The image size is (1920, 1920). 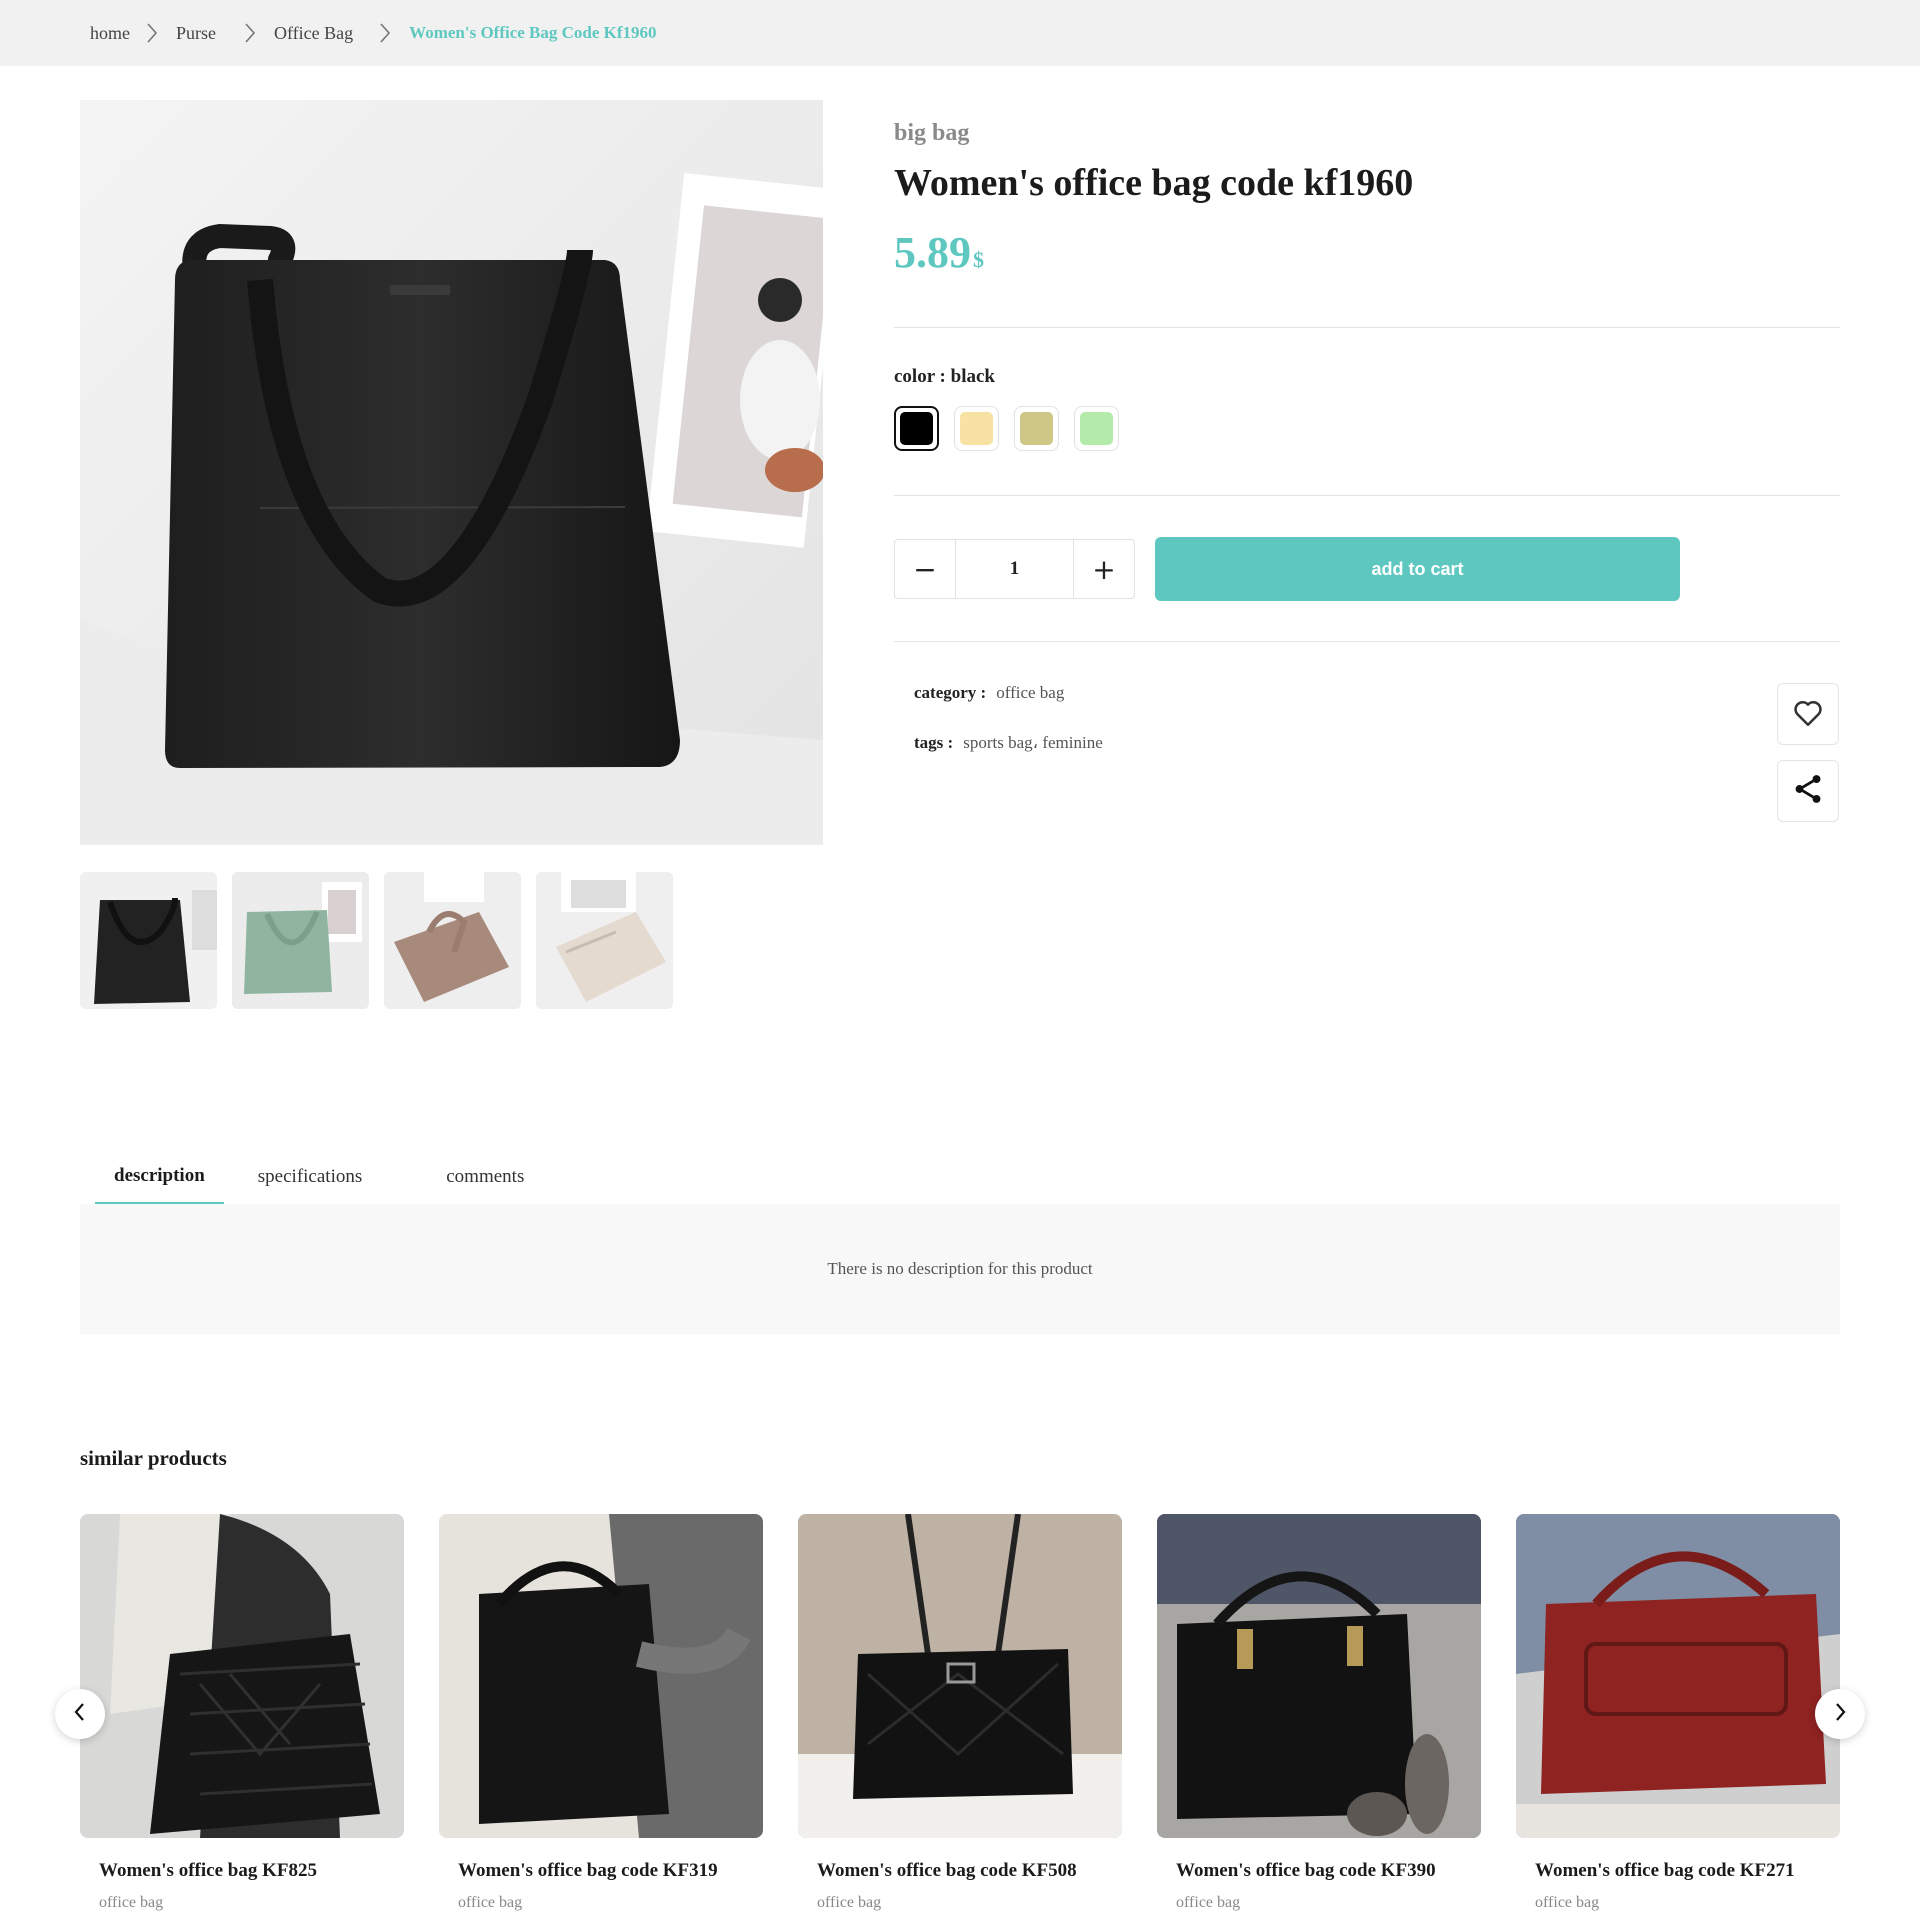 What do you see at coordinates (1319, 1871) in the screenshot?
I see `product-card-name: Women's office bag code KF390` at bounding box center [1319, 1871].